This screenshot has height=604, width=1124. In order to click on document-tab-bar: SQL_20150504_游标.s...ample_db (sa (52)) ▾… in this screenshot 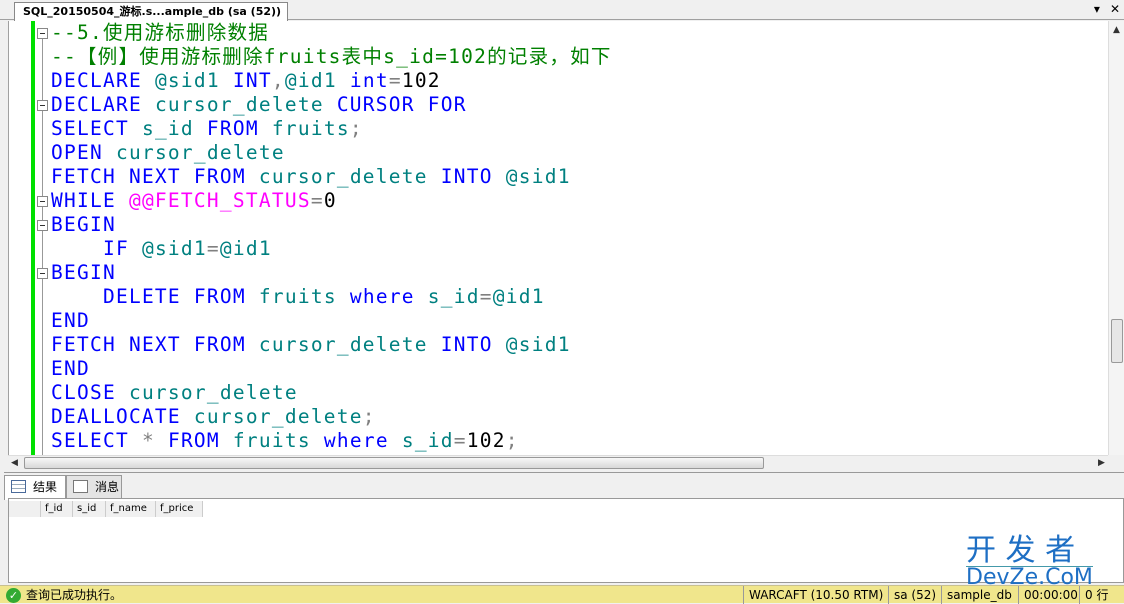, I will do `click(562, 10)`.